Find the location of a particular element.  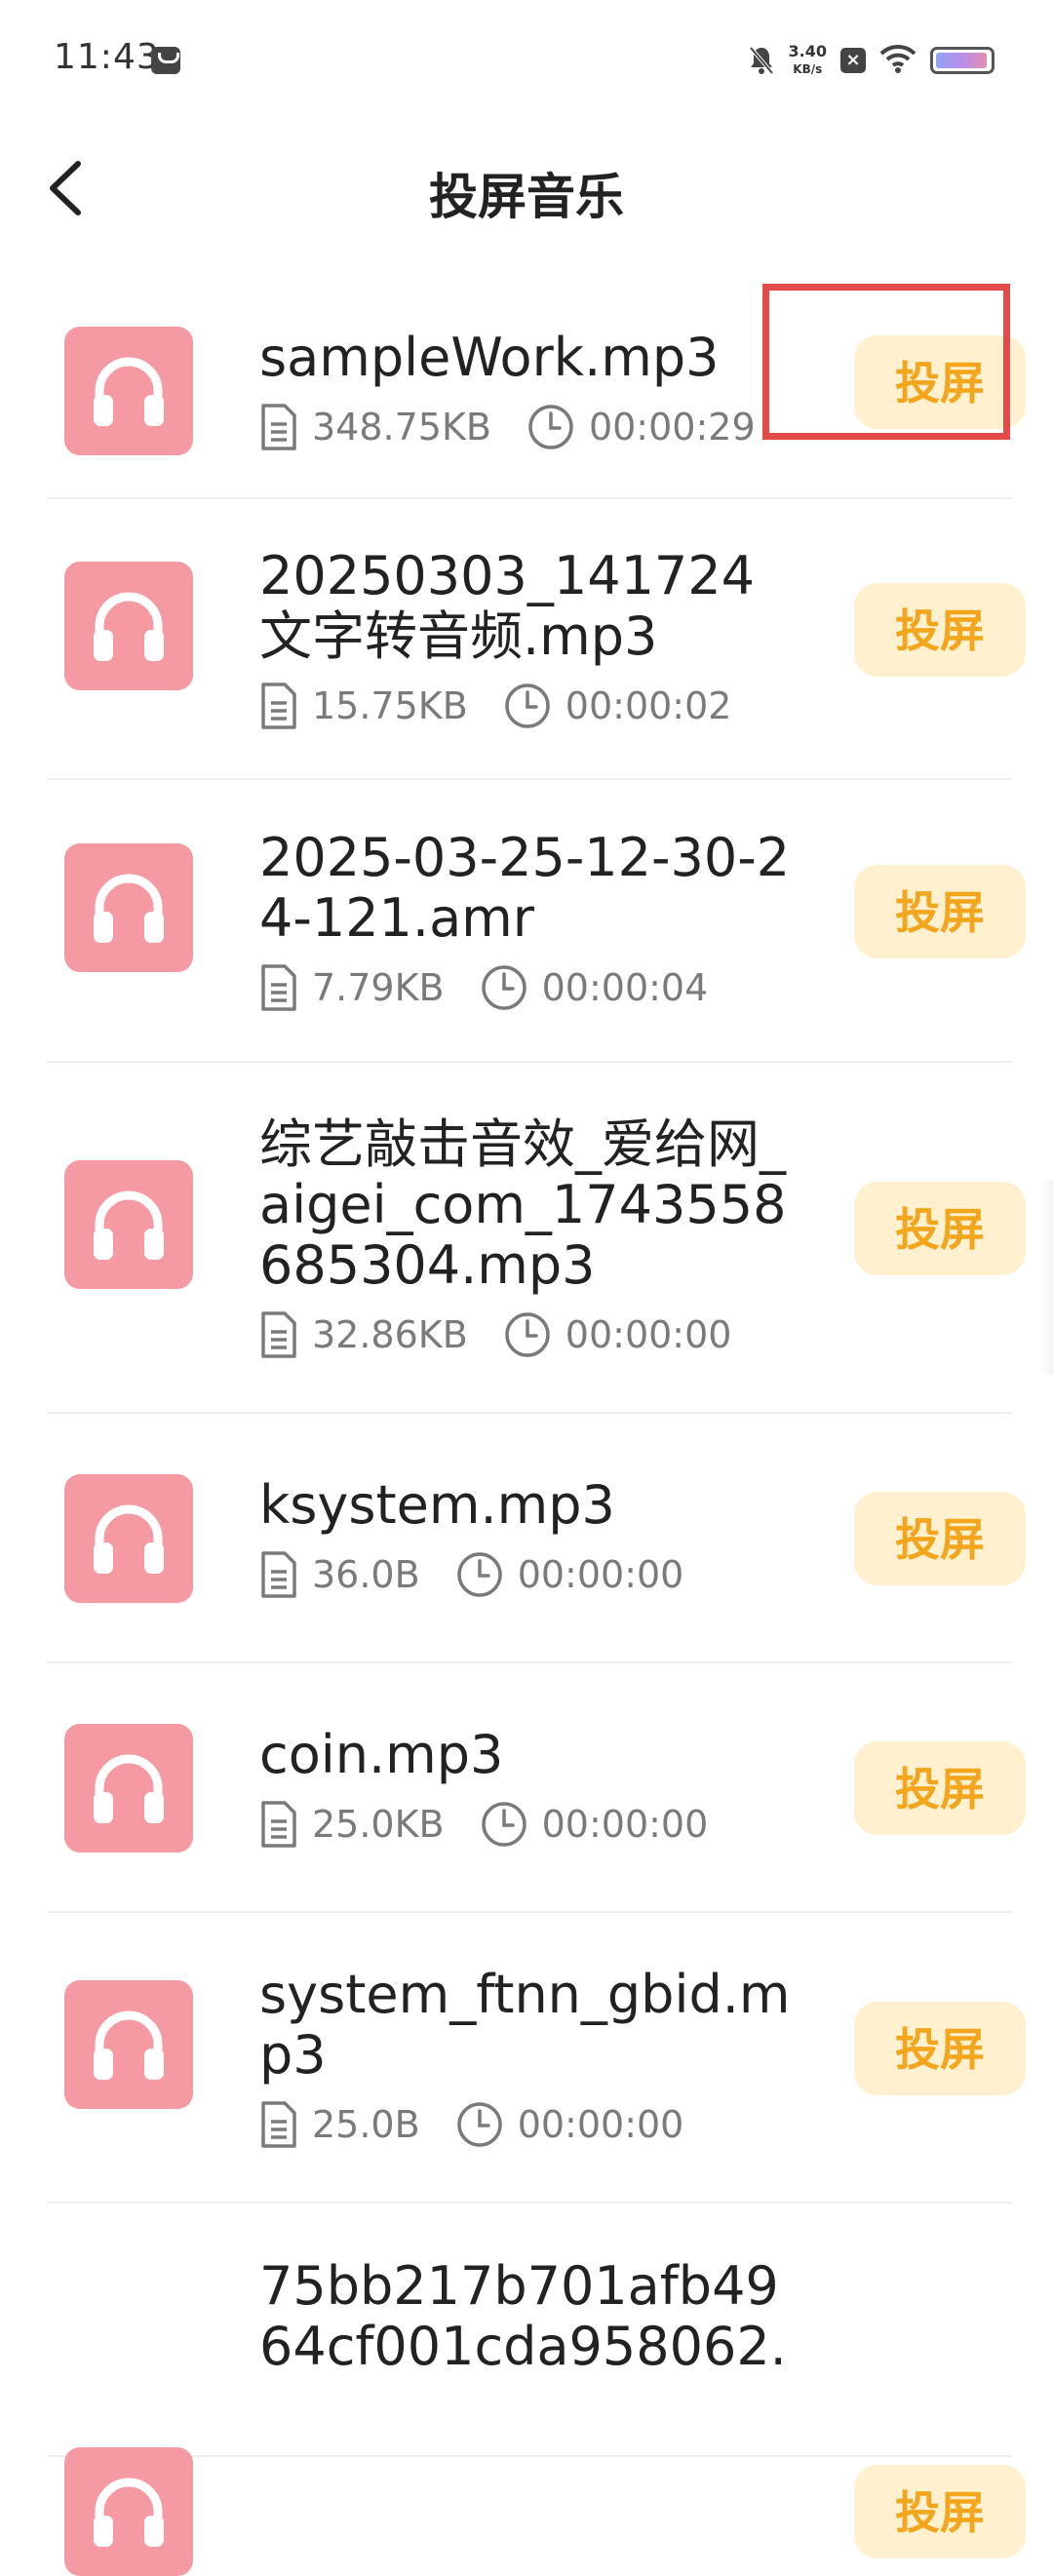

file-size: 15.75KB is located at coordinates (390, 705).